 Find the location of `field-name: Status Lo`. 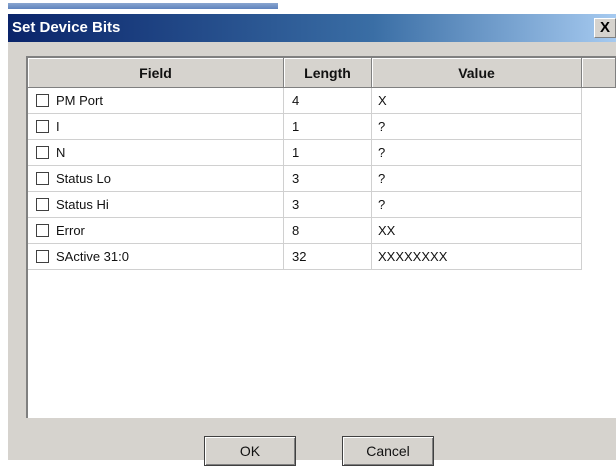

field-name: Status Lo is located at coordinates (83, 178).